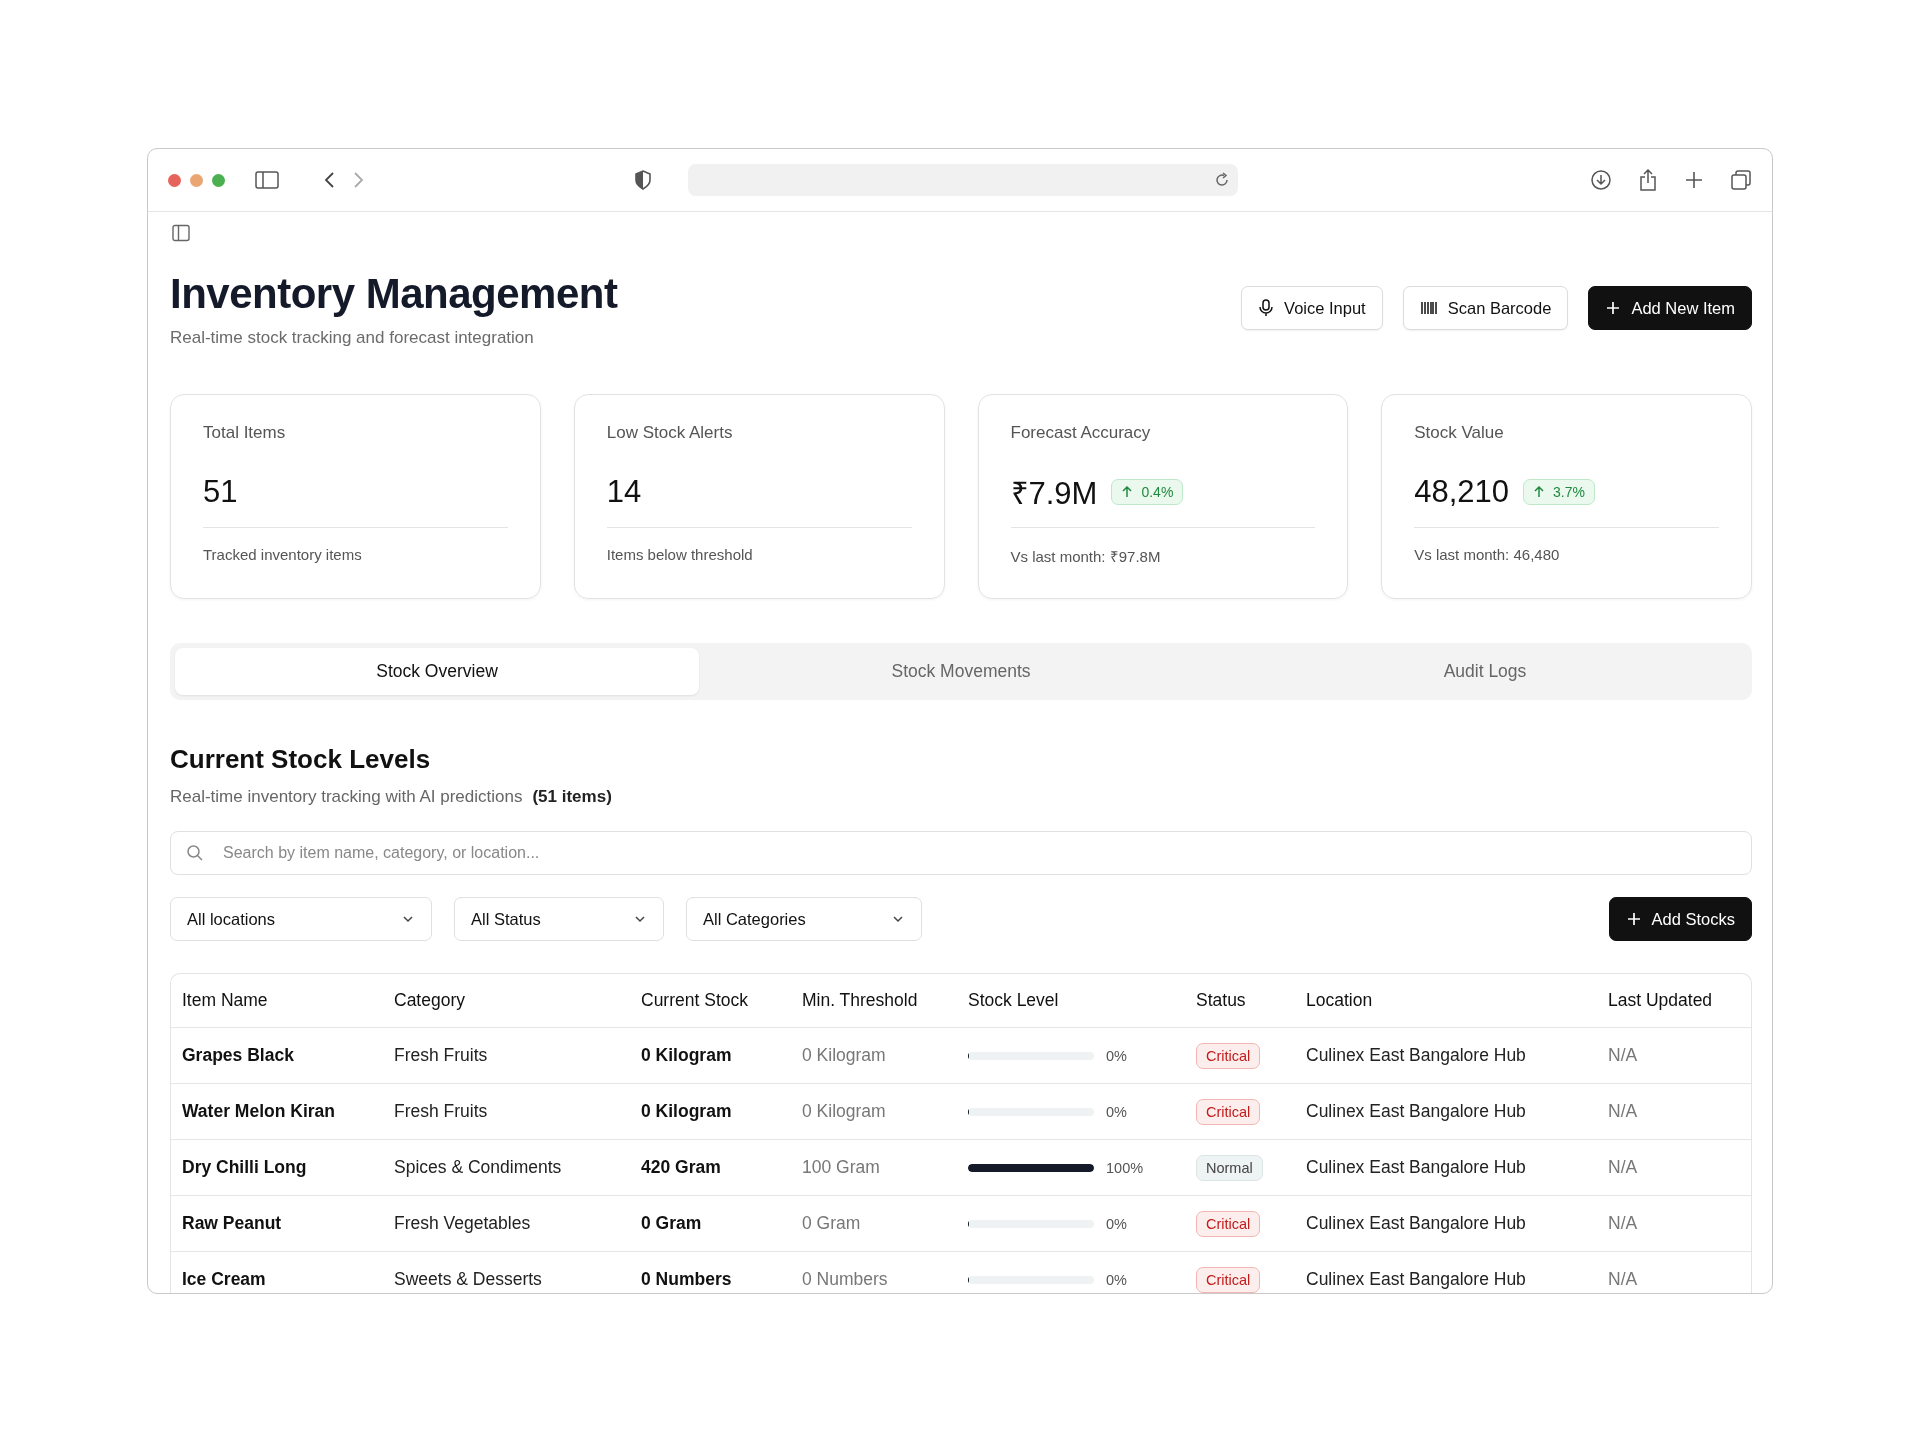  What do you see at coordinates (346, 797) in the screenshot?
I see `section-subtitle: Real-time inventory tracking with AI predictions` at bounding box center [346, 797].